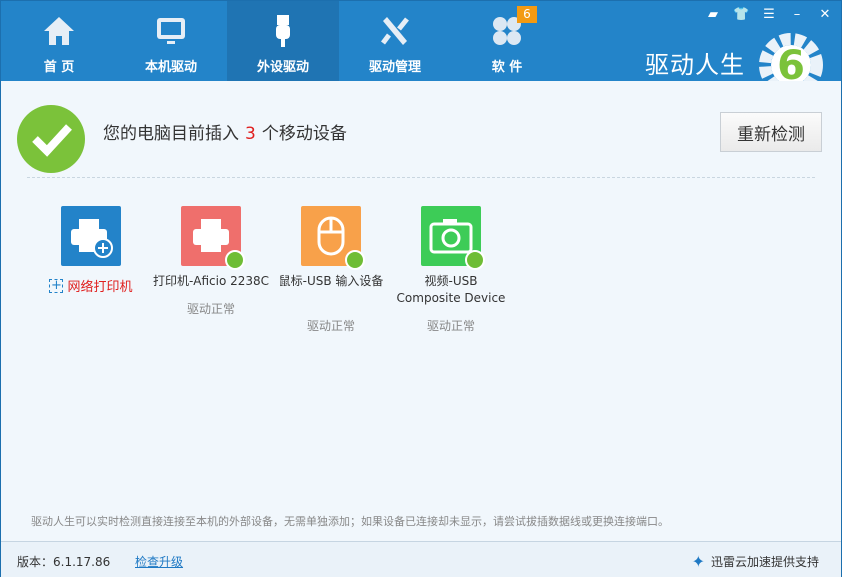 The width and height of the screenshot is (842, 577). Describe the element at coordinates (713, 14) in the screenshot. I see `feedback-icon: ▰` at that location.